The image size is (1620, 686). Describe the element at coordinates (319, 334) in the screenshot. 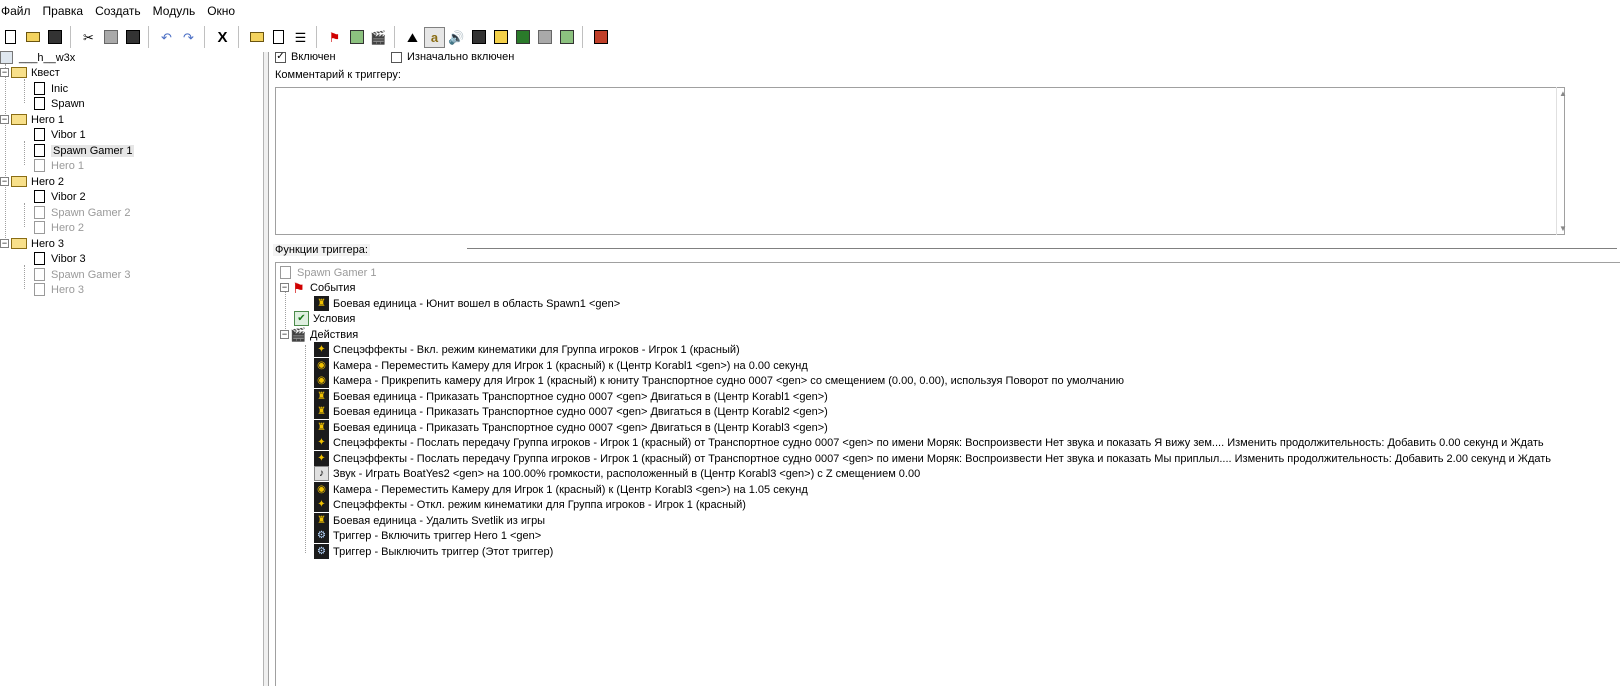

I see `actions-node: − 🎬 Действия` at that location.